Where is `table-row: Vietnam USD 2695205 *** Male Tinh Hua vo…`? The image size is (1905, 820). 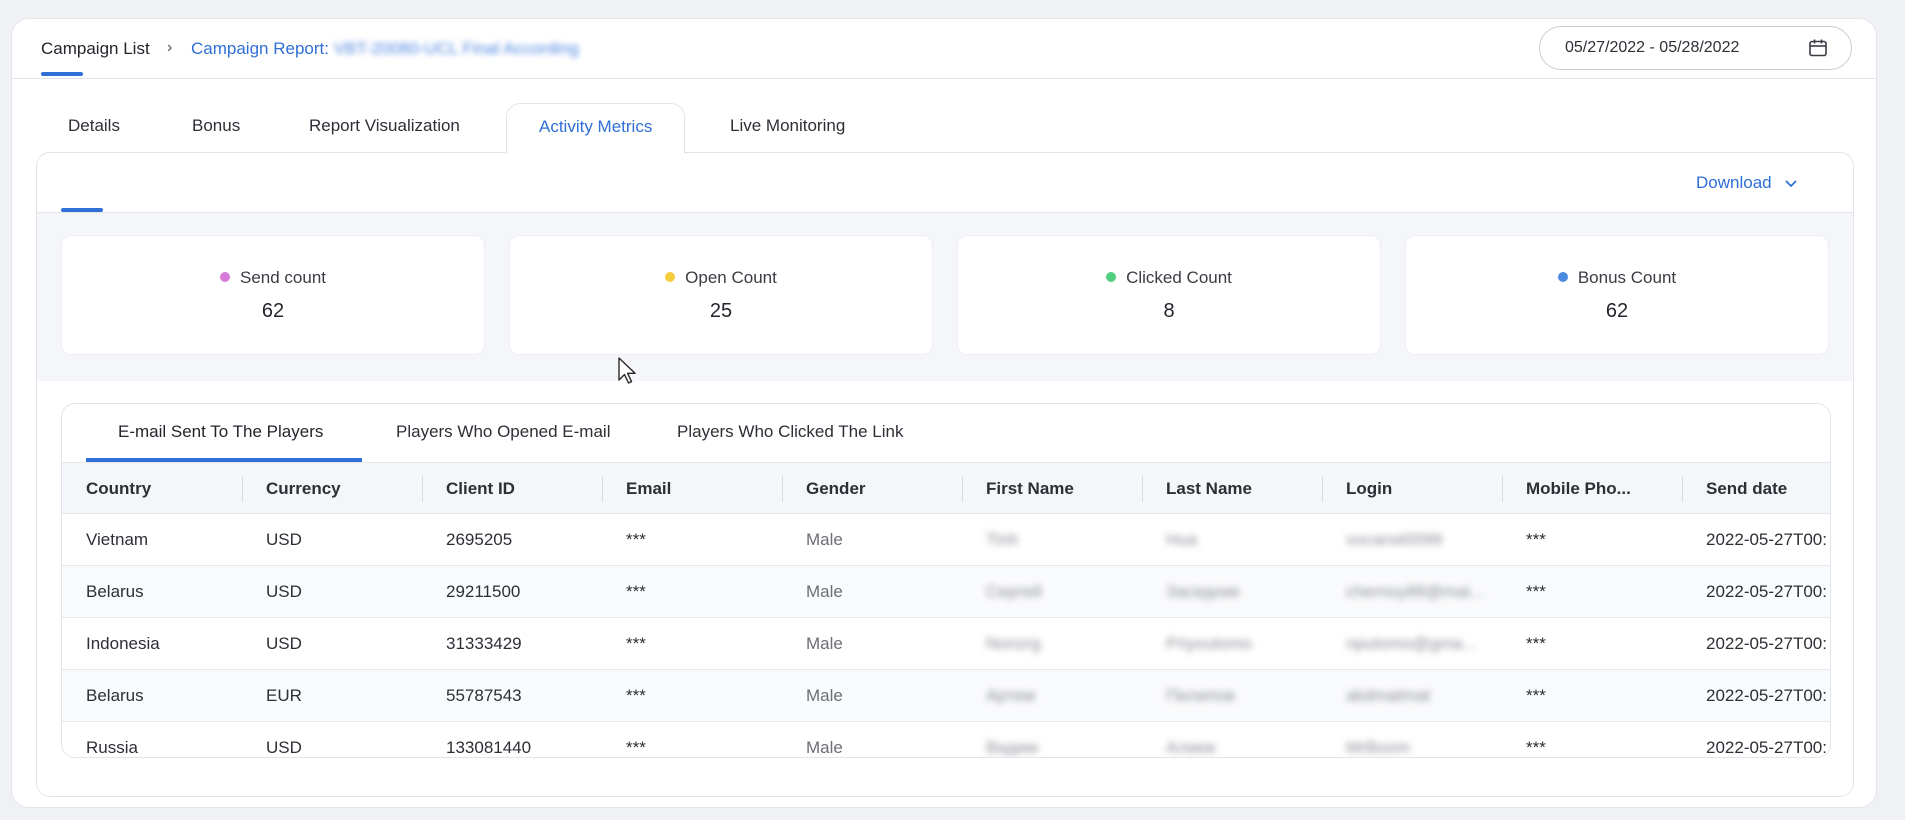 table-row: Vietnam USD 2695205 *** Male Tinh Hua vo… is located at coordinates (946, 540).